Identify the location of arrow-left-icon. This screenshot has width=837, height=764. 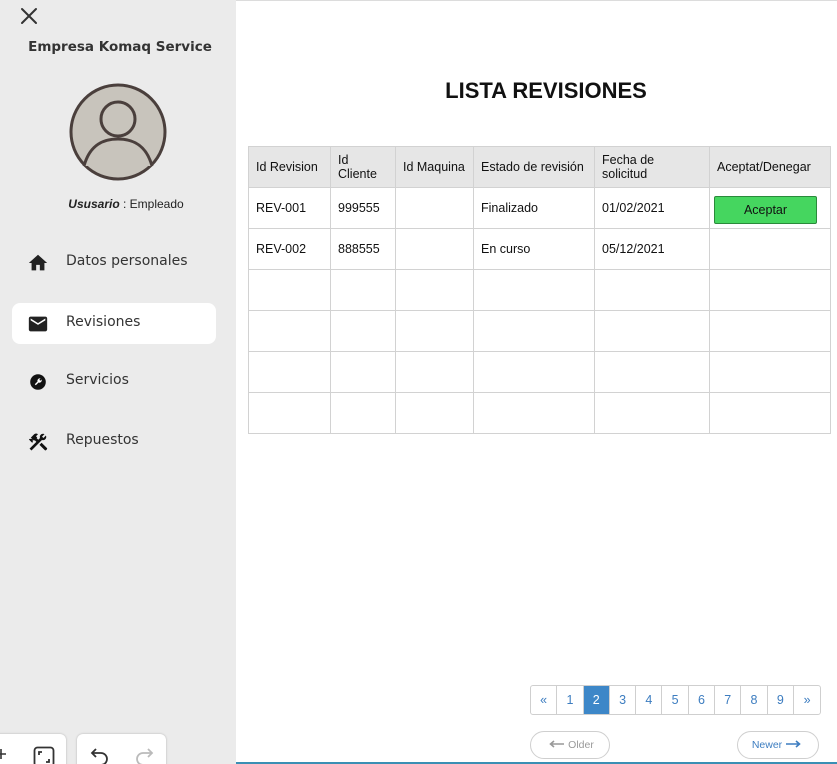
(557, 745).